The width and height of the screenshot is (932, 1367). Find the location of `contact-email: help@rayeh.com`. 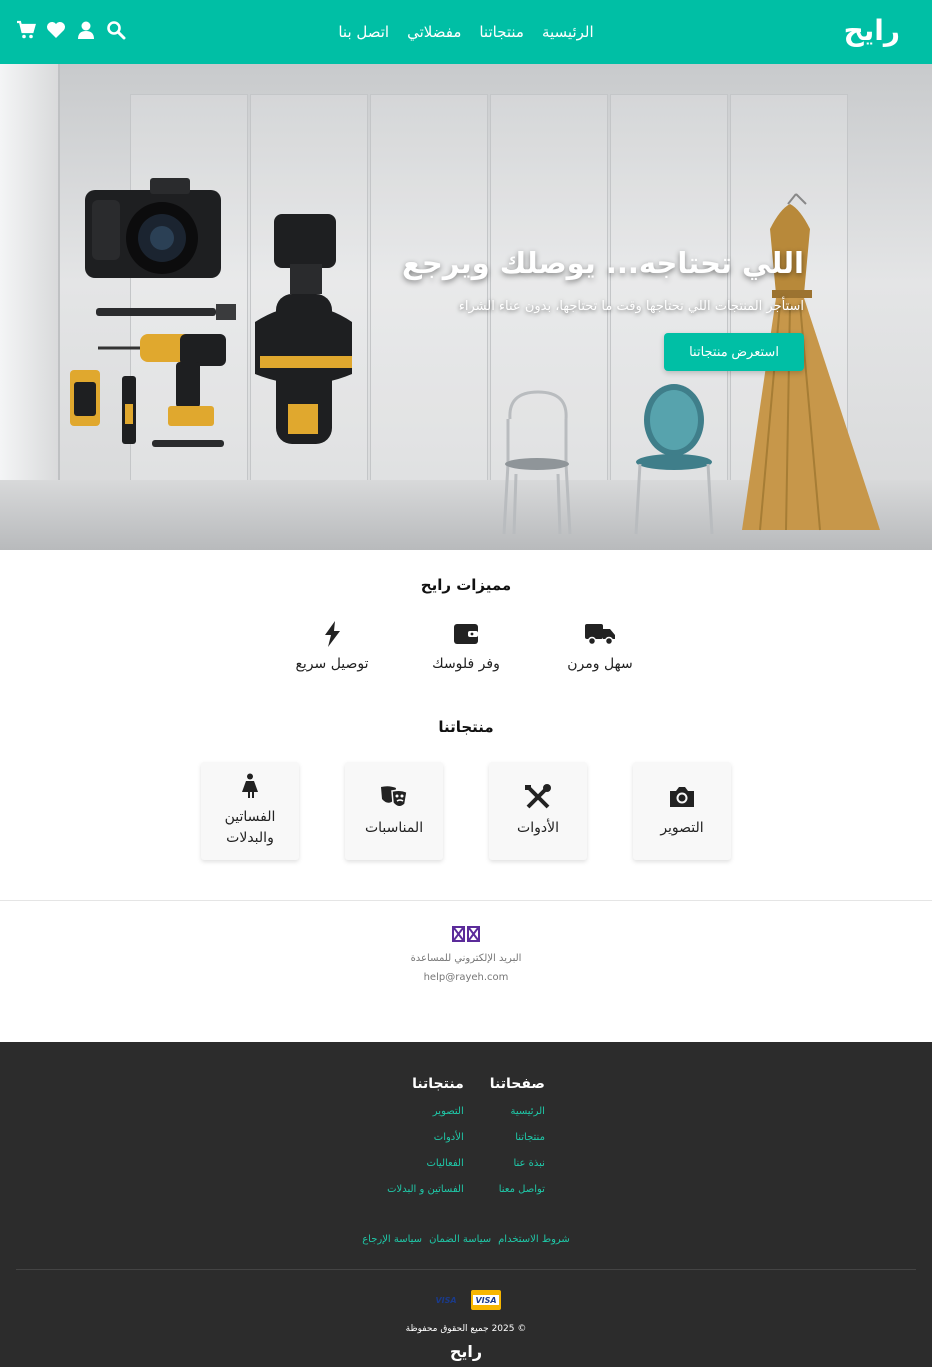

contact-email: help@rayeh.com is located at coordinates (466, 977).